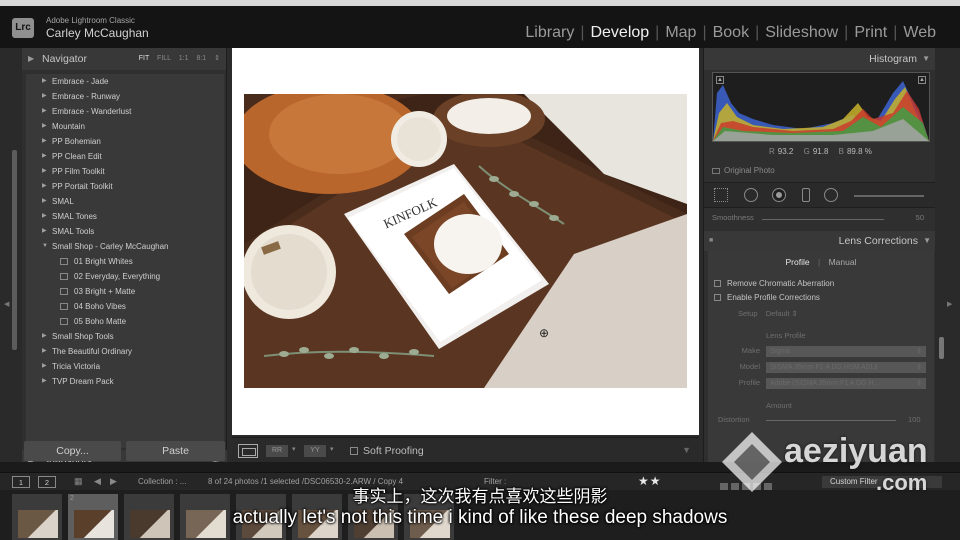  I want to click on disclosure-triangle-icon: ▼, so click(45, 246).